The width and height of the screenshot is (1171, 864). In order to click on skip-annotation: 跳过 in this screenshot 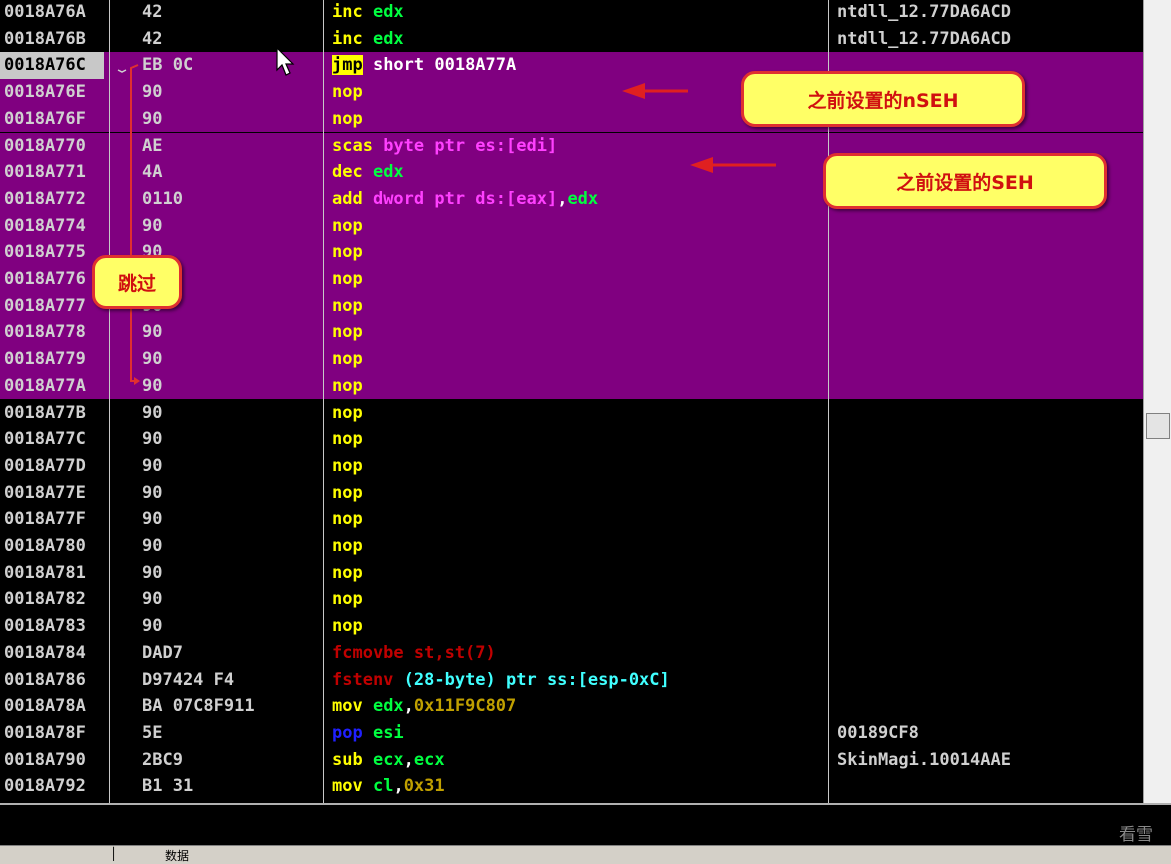, I will do `click(137, 282)`.